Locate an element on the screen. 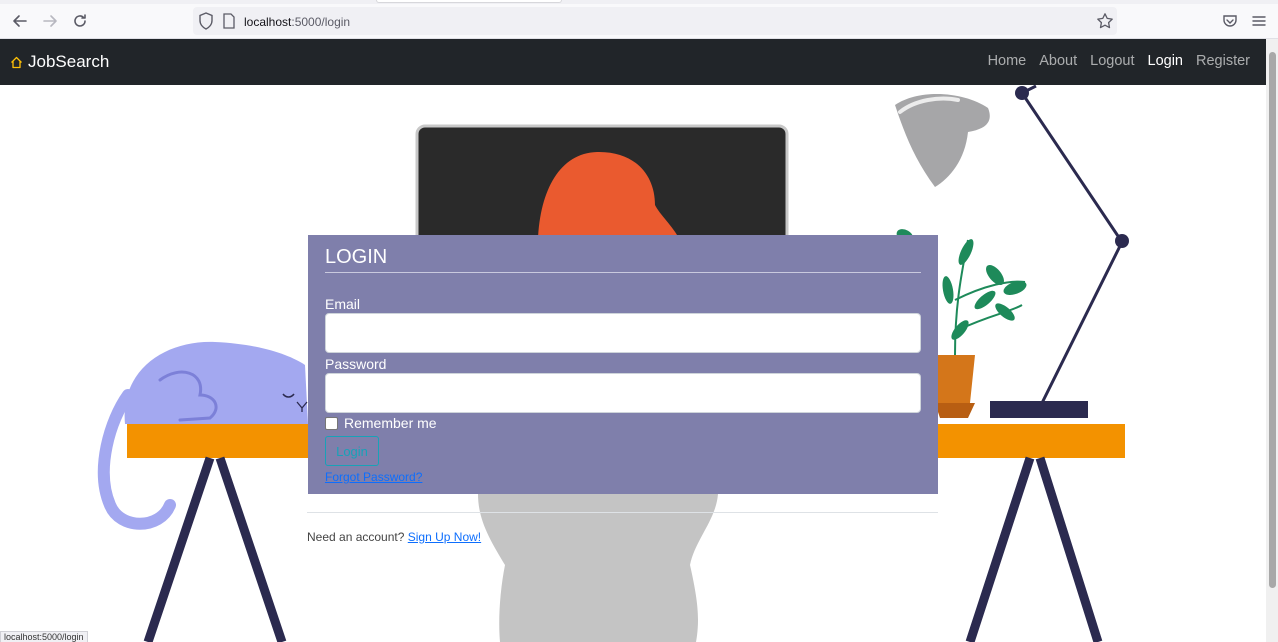 This screenshot has width=1278, height=642. tab-strip is located at coordinates (639, 2).